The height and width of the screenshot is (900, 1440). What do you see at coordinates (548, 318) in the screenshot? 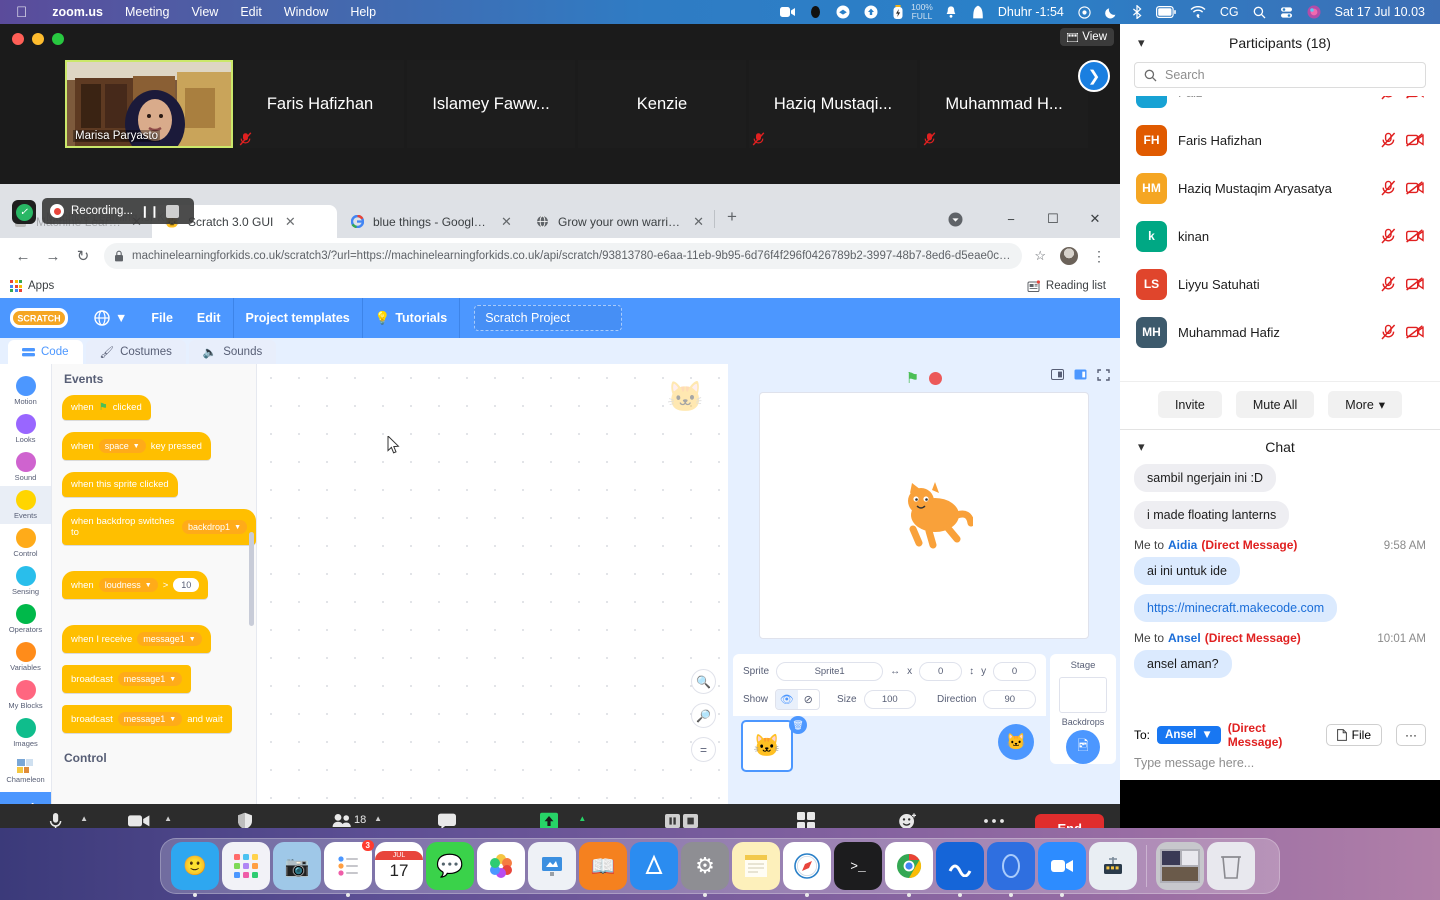
I see `project-name-input: Scratch Project` at bounding box center [548, 318].